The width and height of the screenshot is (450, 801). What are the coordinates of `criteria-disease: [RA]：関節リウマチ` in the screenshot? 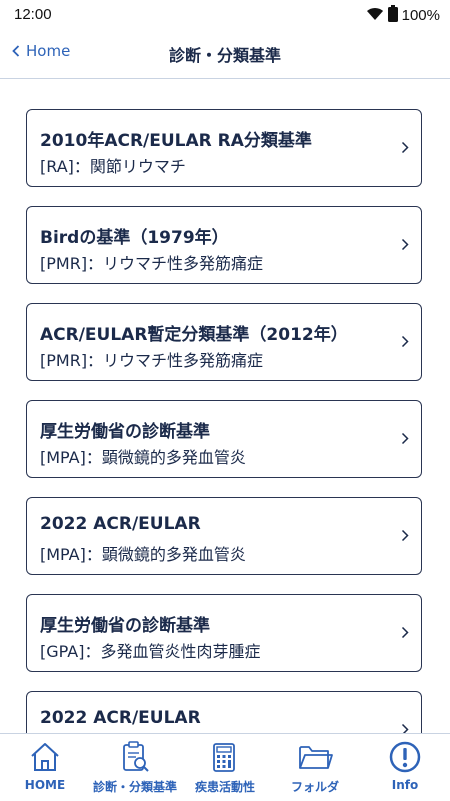 It's located at (113, 166).